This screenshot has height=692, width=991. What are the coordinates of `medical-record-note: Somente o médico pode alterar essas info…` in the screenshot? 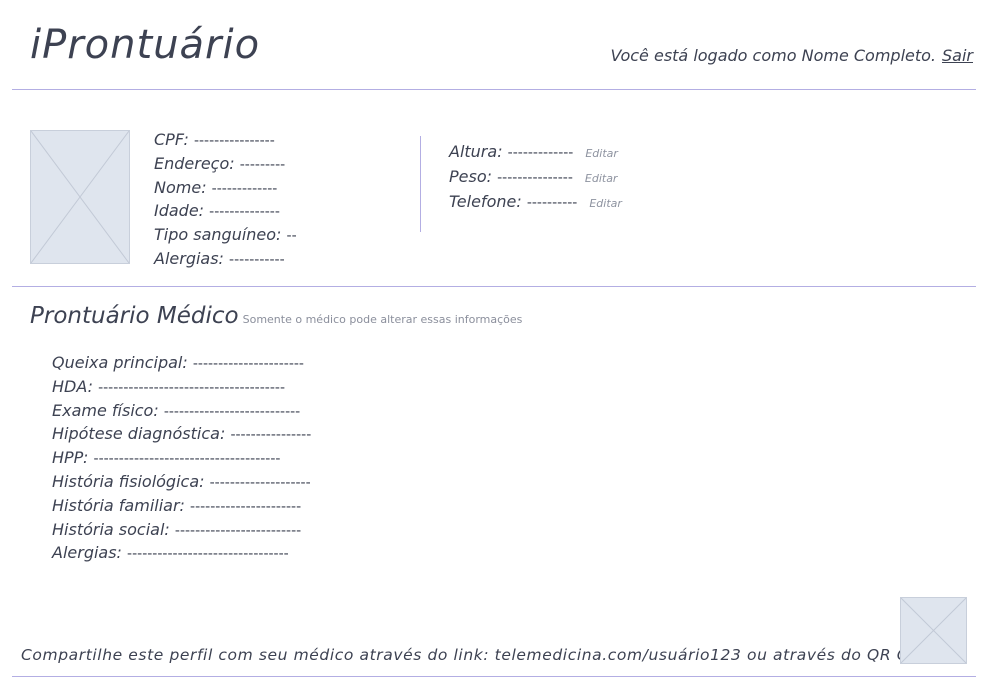 It's located at (382, 319).